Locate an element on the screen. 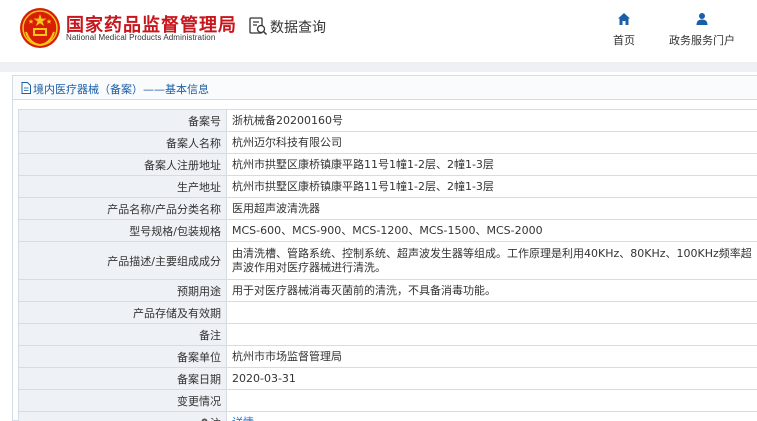  row-label: 备案号 is located at coordinates (122, 120).